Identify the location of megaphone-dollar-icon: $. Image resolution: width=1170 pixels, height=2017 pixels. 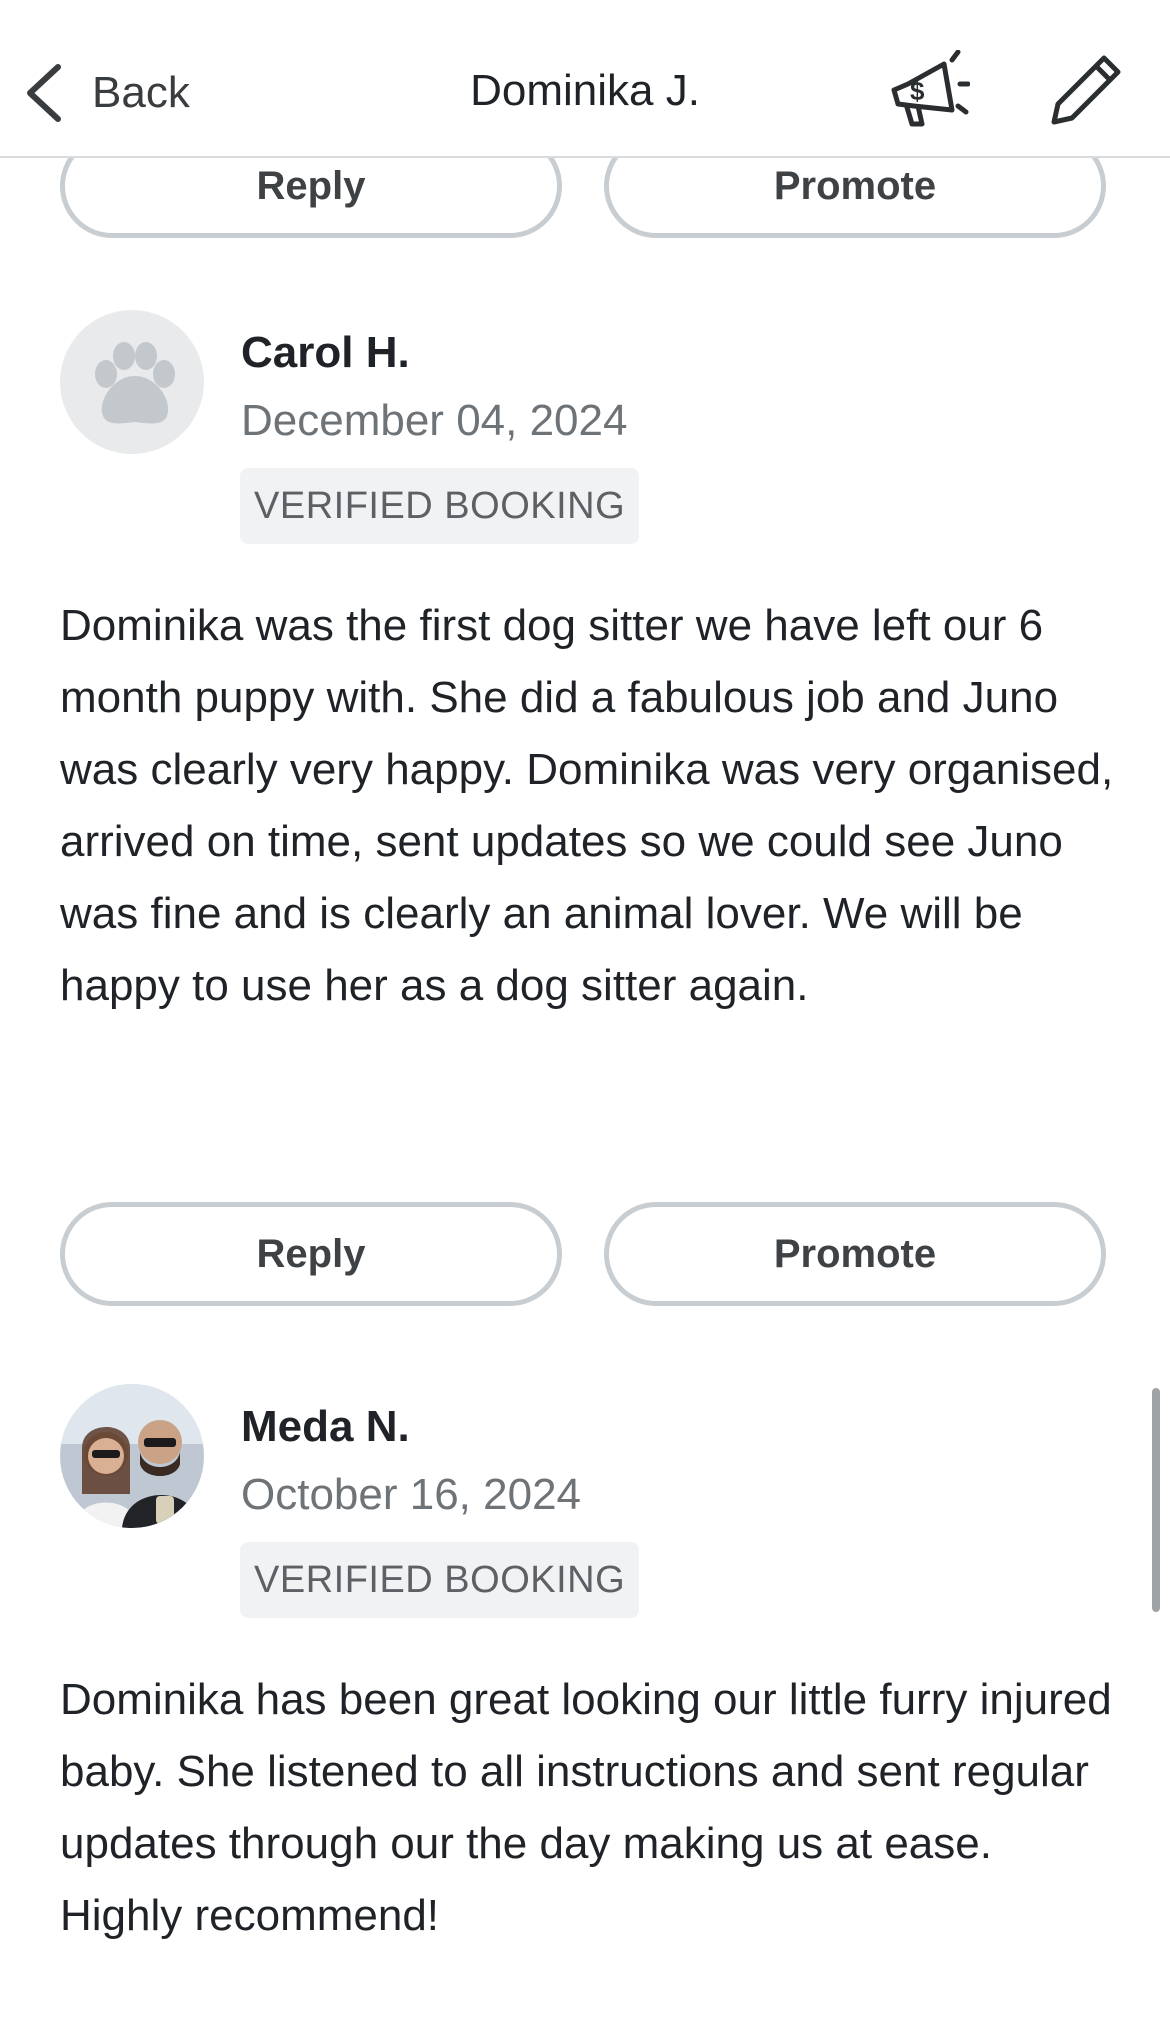
(928, 90).